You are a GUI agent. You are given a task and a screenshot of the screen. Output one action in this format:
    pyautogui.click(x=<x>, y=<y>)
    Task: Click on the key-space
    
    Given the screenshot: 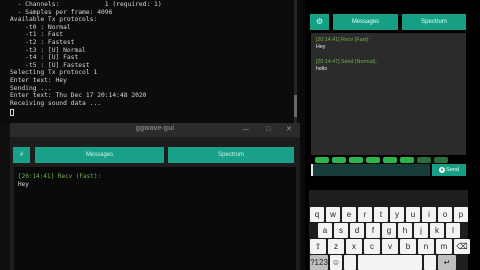 What is the action you would take?
    pyautogui.click(x=390, y=262)
    